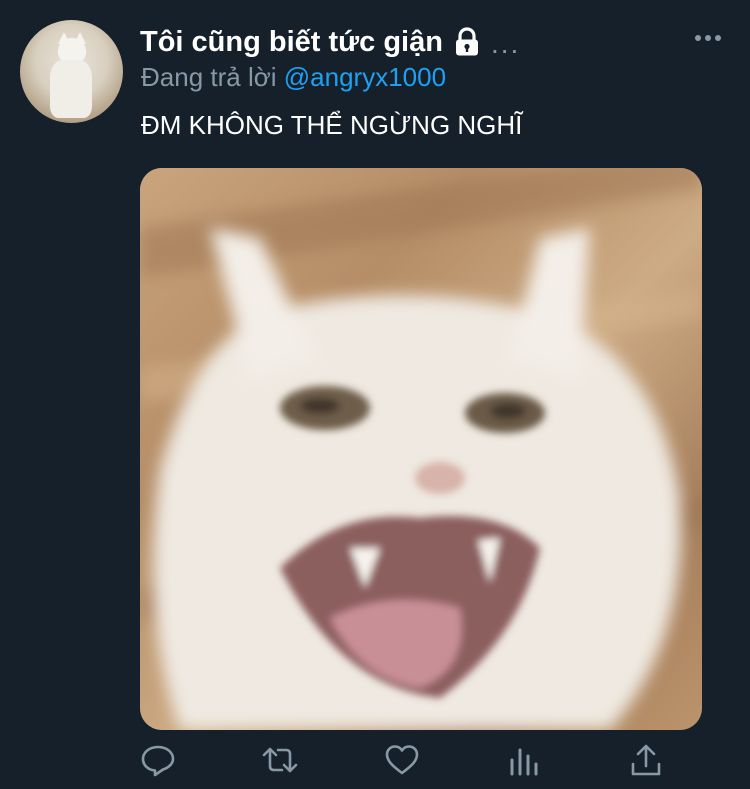 This screenshot has height=789, width=750. I want to click on retweet-icon, so click(280, 760).